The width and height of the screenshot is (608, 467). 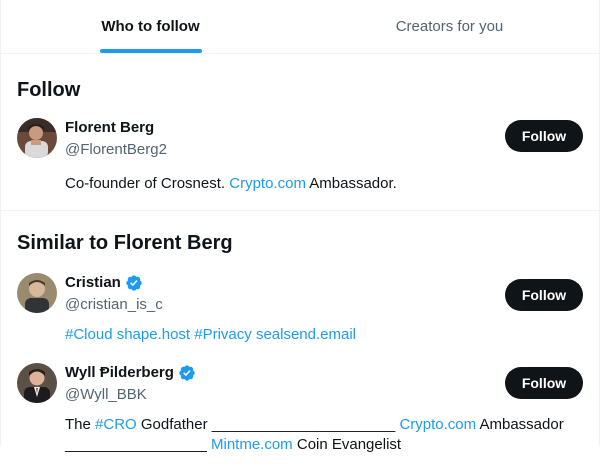 I want to click on bio-text: The, so click(x=80, y=424).